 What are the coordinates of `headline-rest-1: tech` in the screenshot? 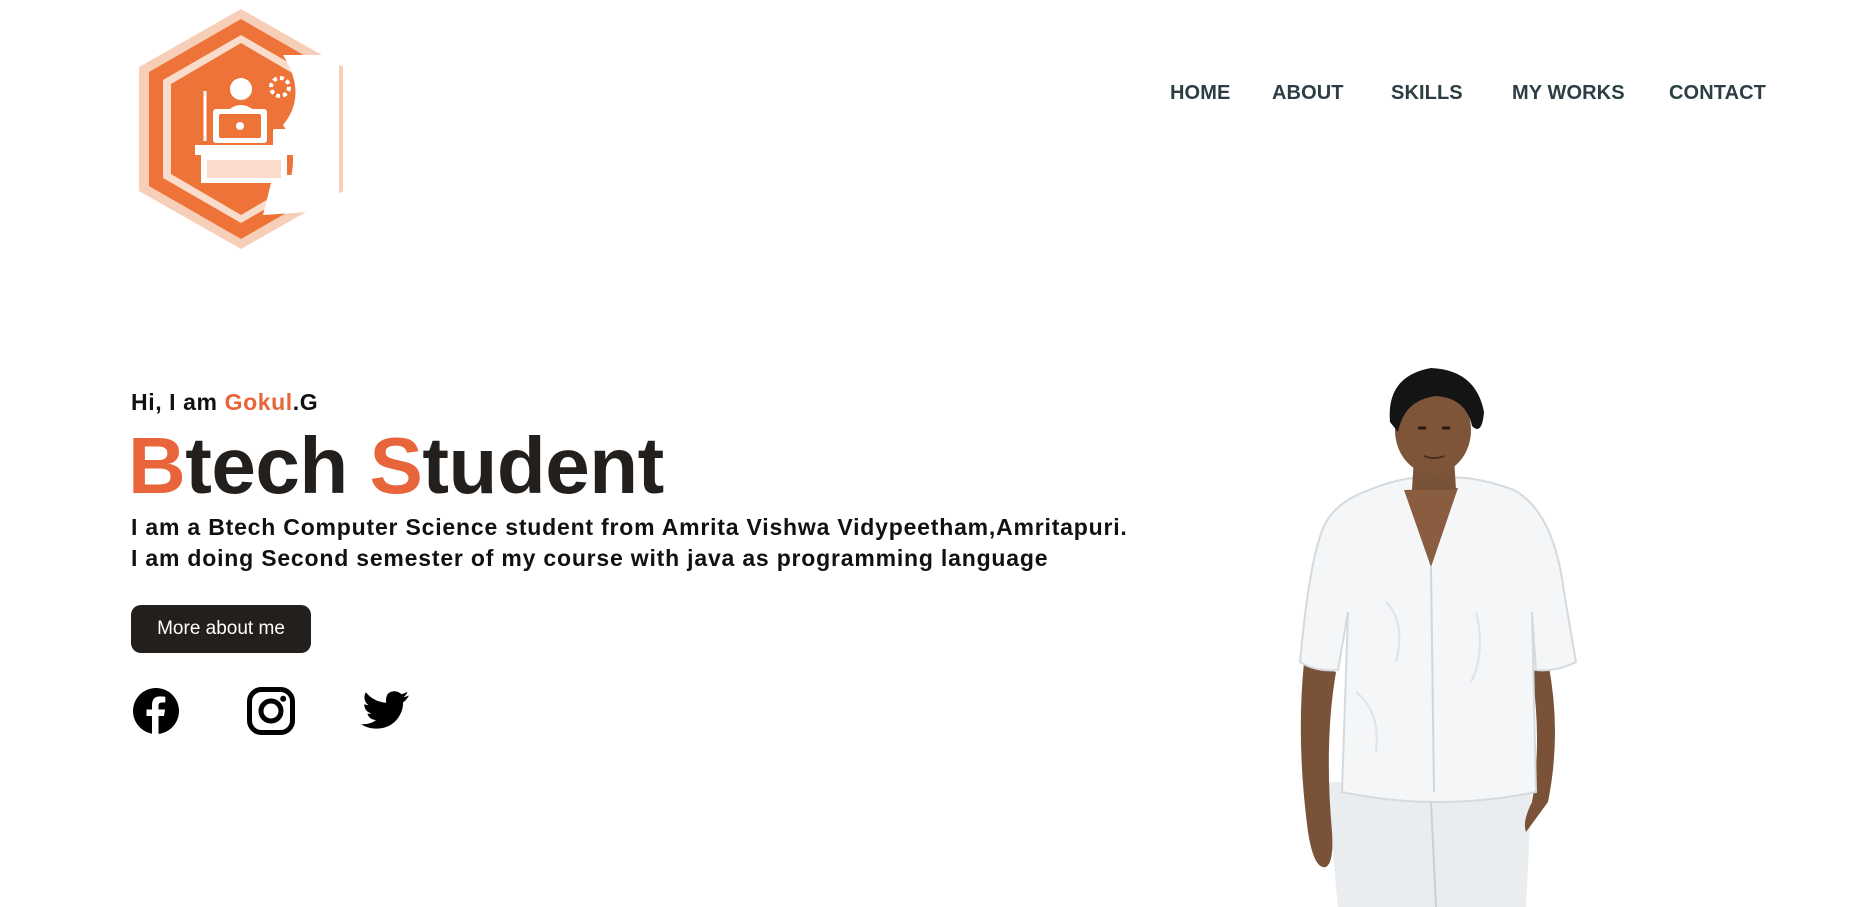 It's located at (277, 465).